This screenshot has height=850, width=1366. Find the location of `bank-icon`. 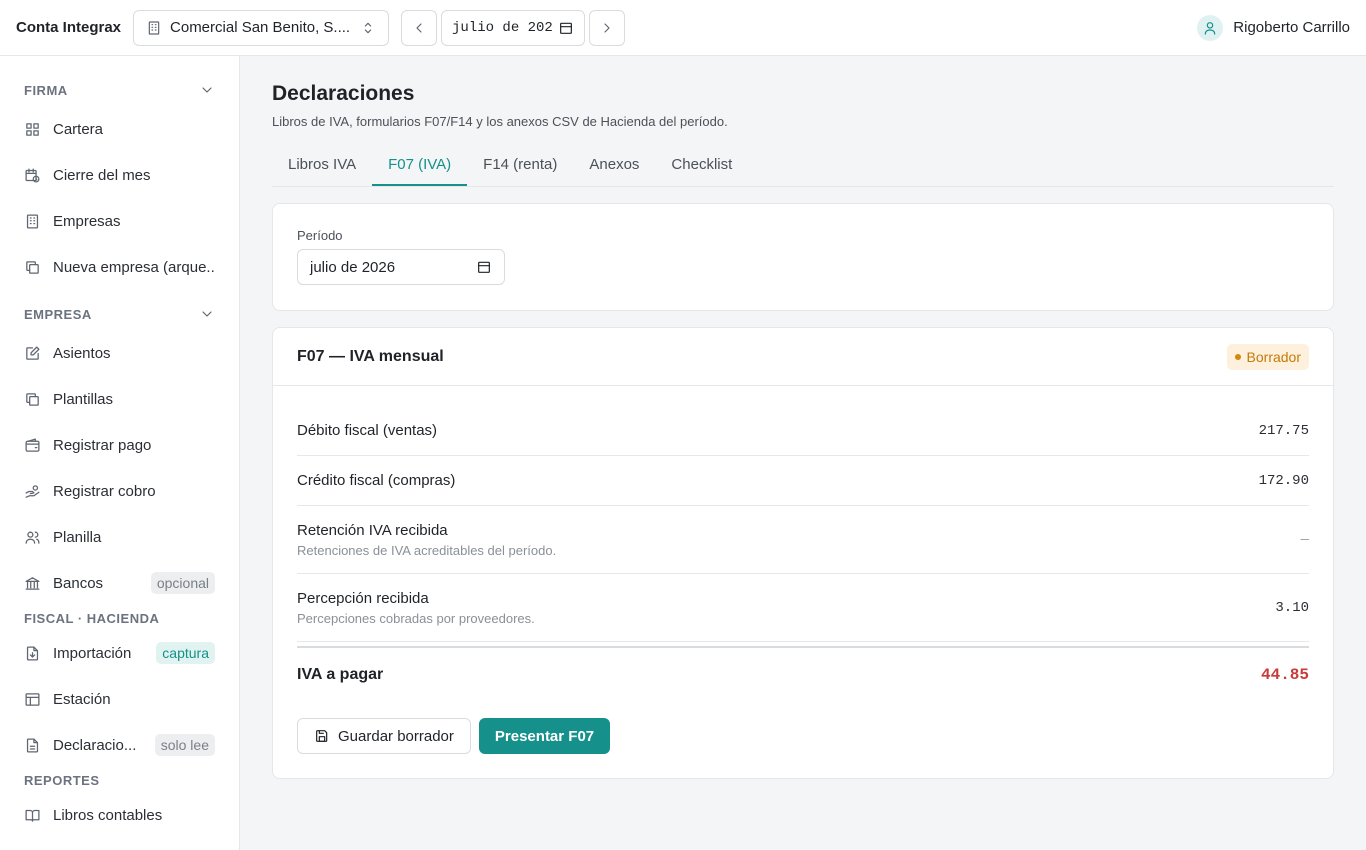

bank-icon is located at coordinates (32, 583).